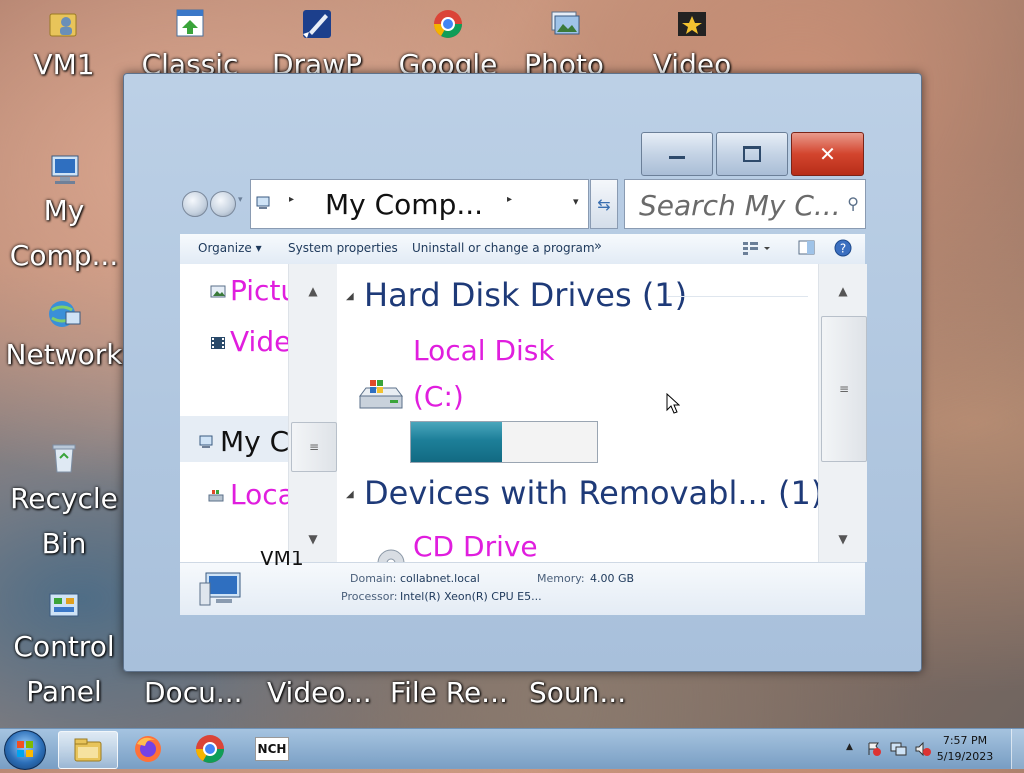 Image resolution: width=1024 pixels, height=773 pixels. What do you see at coordinates (440, 578) in the screenshot?
I see `domain-value: collabnet.local` at bounding box center [440, 578].